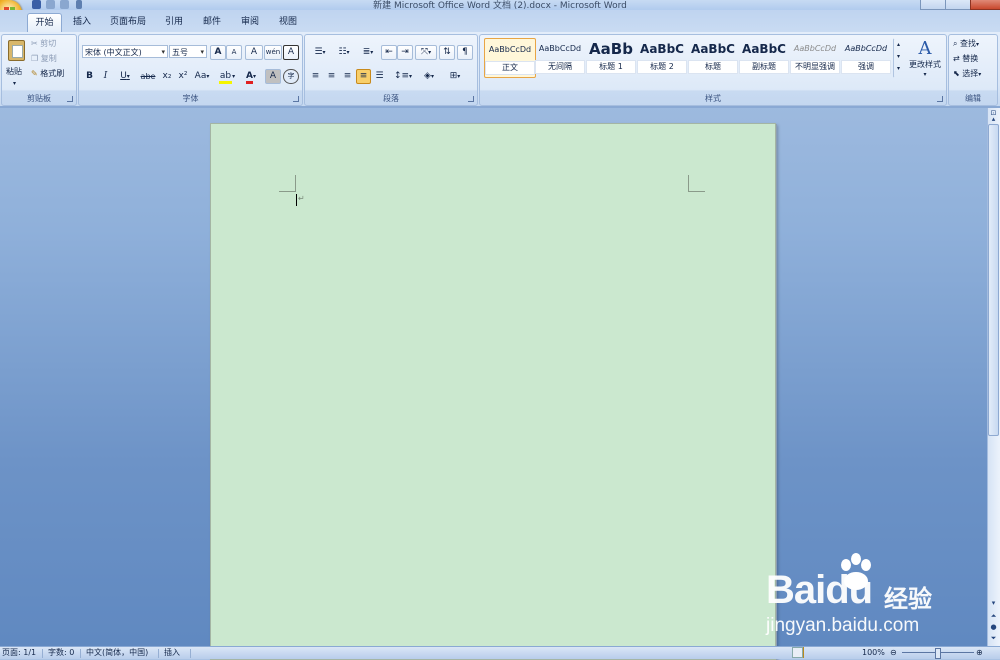 Image resolution: width=1000 pixels, height=660 pixels. I want to click on paragraph-mark-icon: ¶, so click(465, 52).